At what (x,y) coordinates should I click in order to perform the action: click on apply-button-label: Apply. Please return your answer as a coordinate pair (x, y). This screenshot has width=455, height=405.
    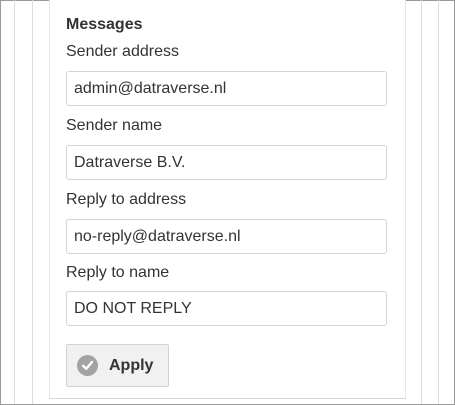
    Looking at the image, I should click on (131, 365).